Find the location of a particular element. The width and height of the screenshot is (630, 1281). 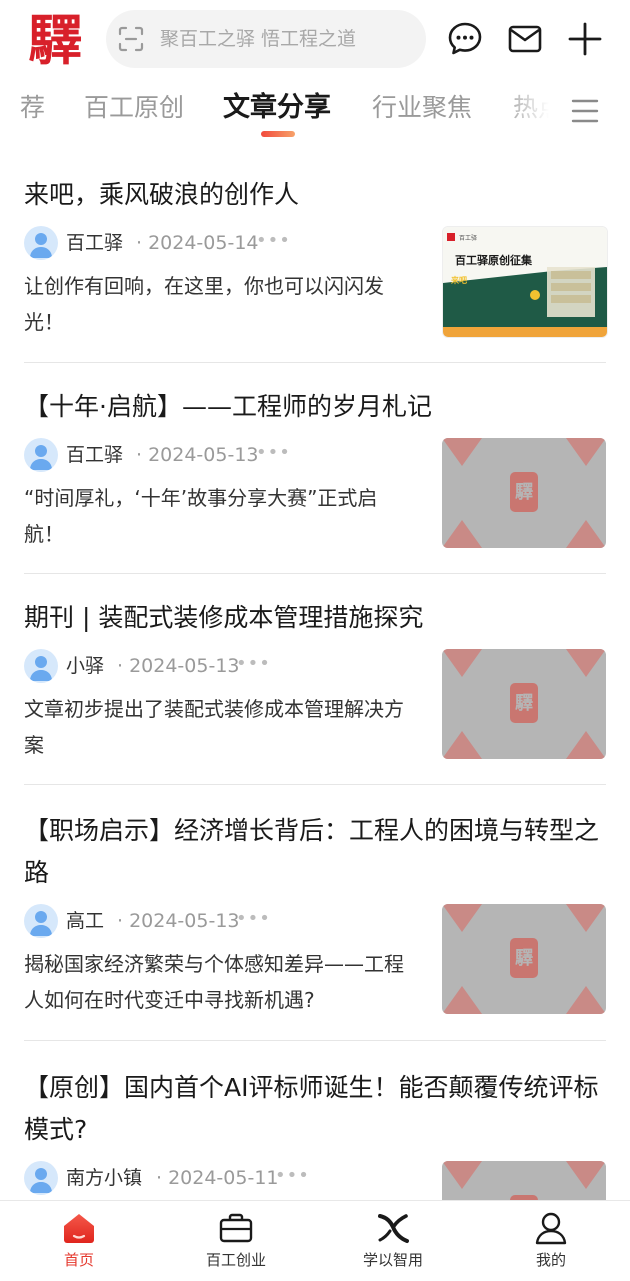

chat-icon is located at coordinates (465, 39).